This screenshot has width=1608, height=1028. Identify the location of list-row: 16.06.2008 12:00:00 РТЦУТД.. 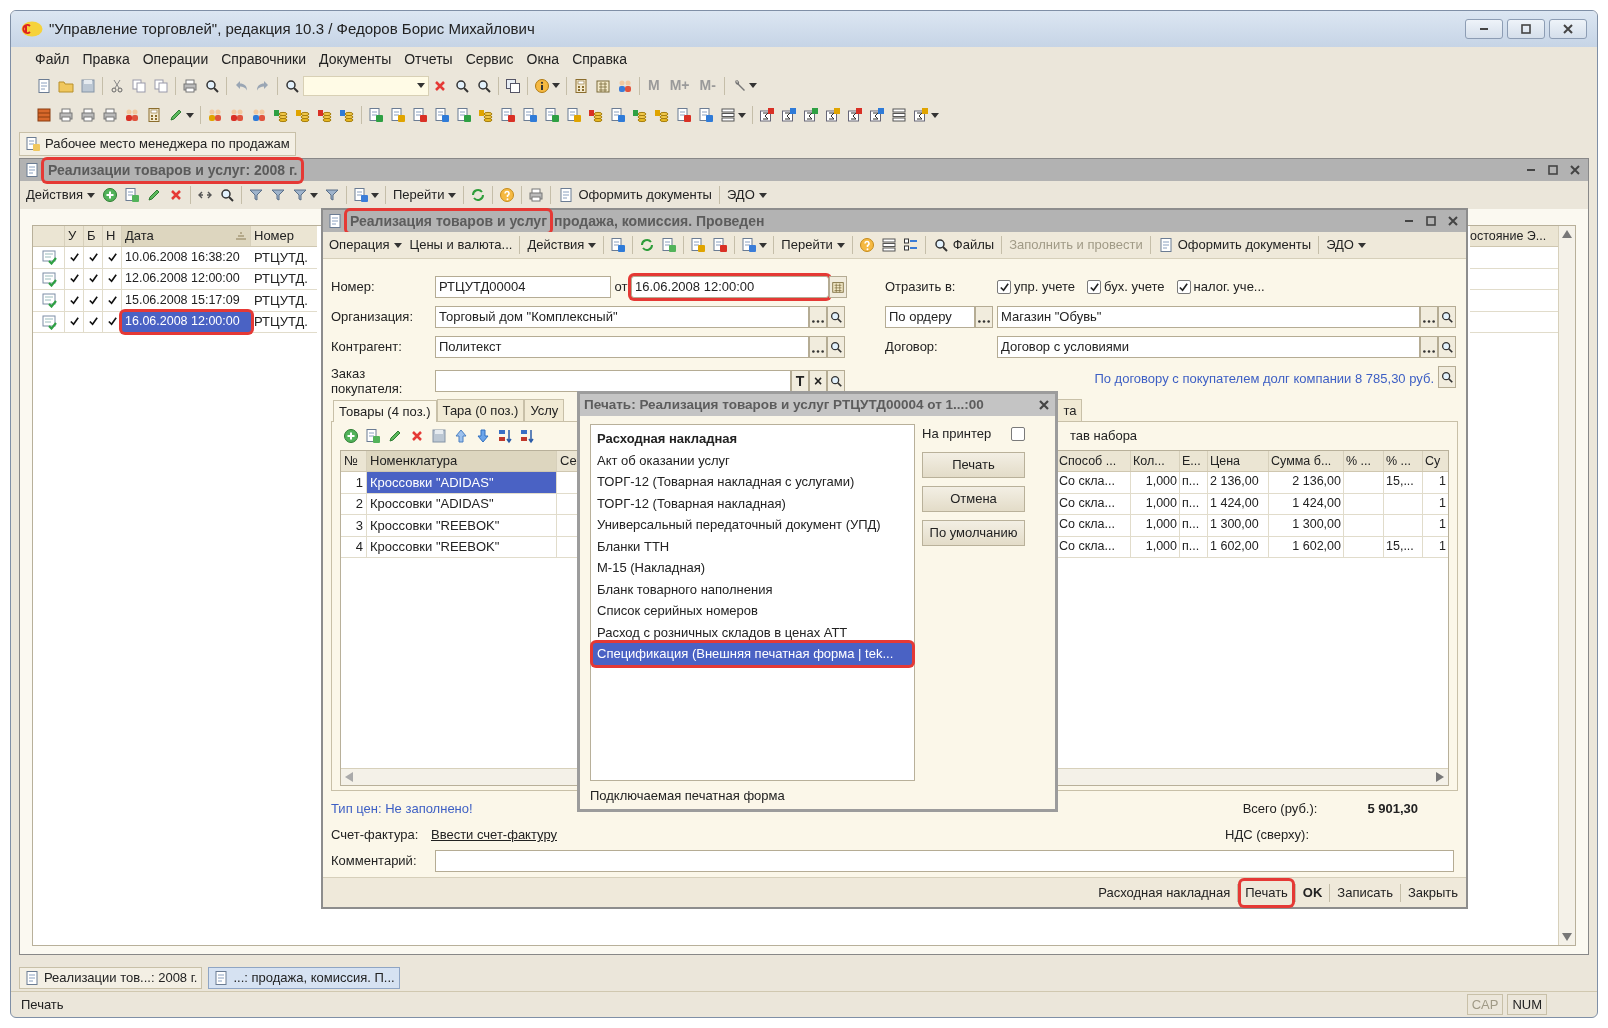
(175, 322).